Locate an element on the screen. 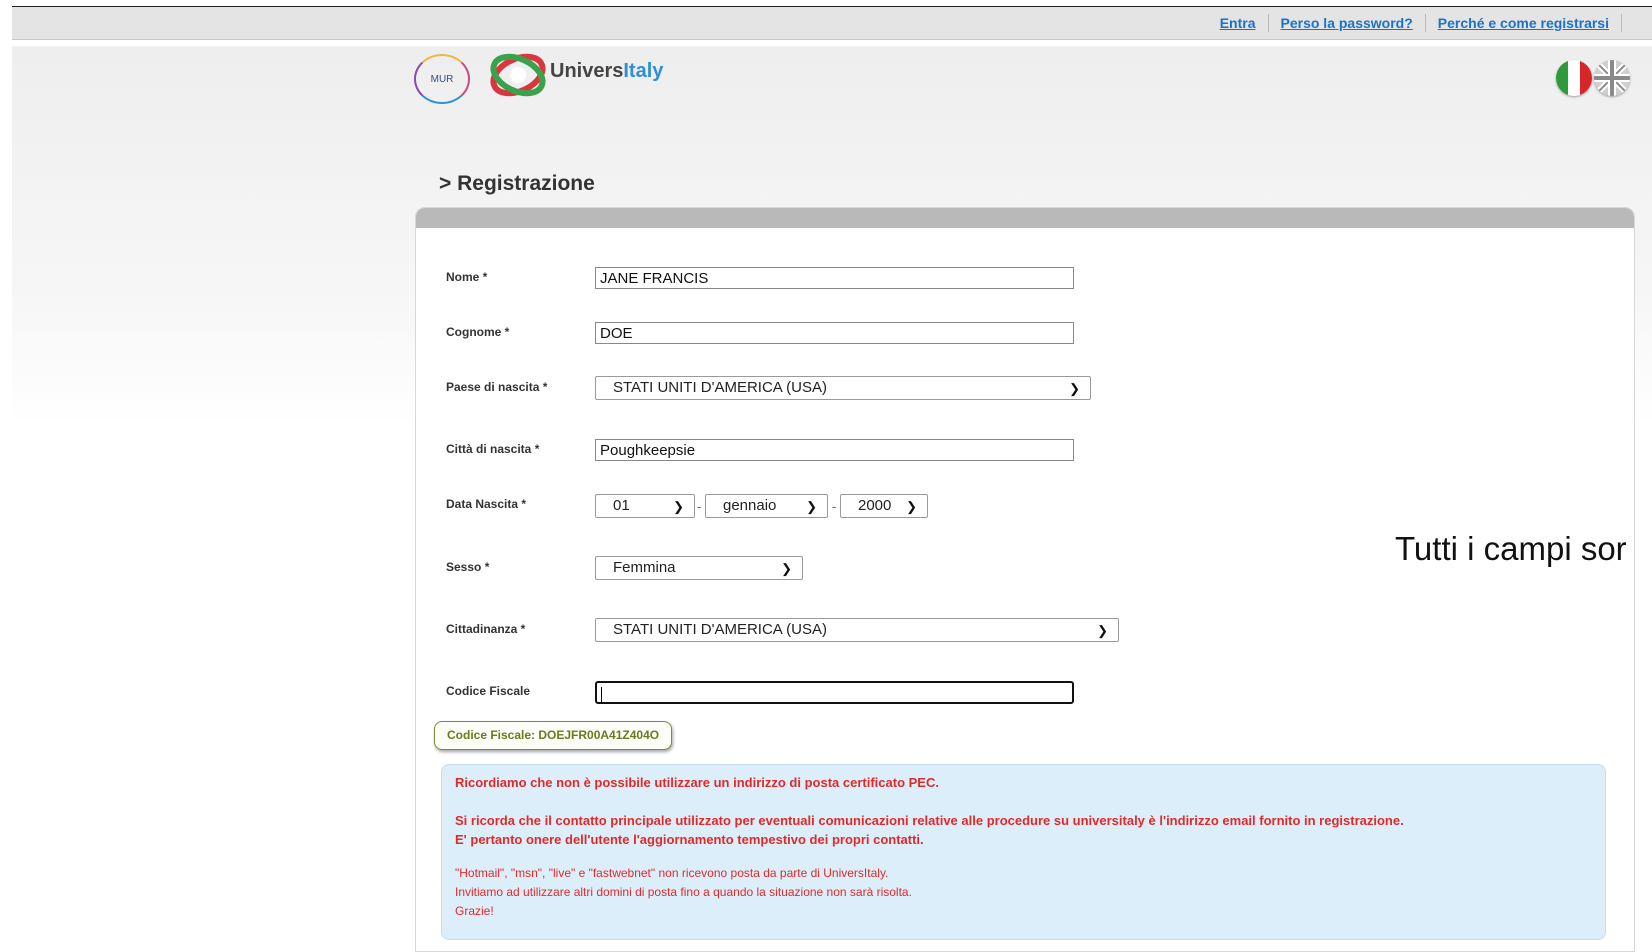 Image resolution: width=1652 pixels, height=952 pixels. text-caret is located at coordinates (601, 694).